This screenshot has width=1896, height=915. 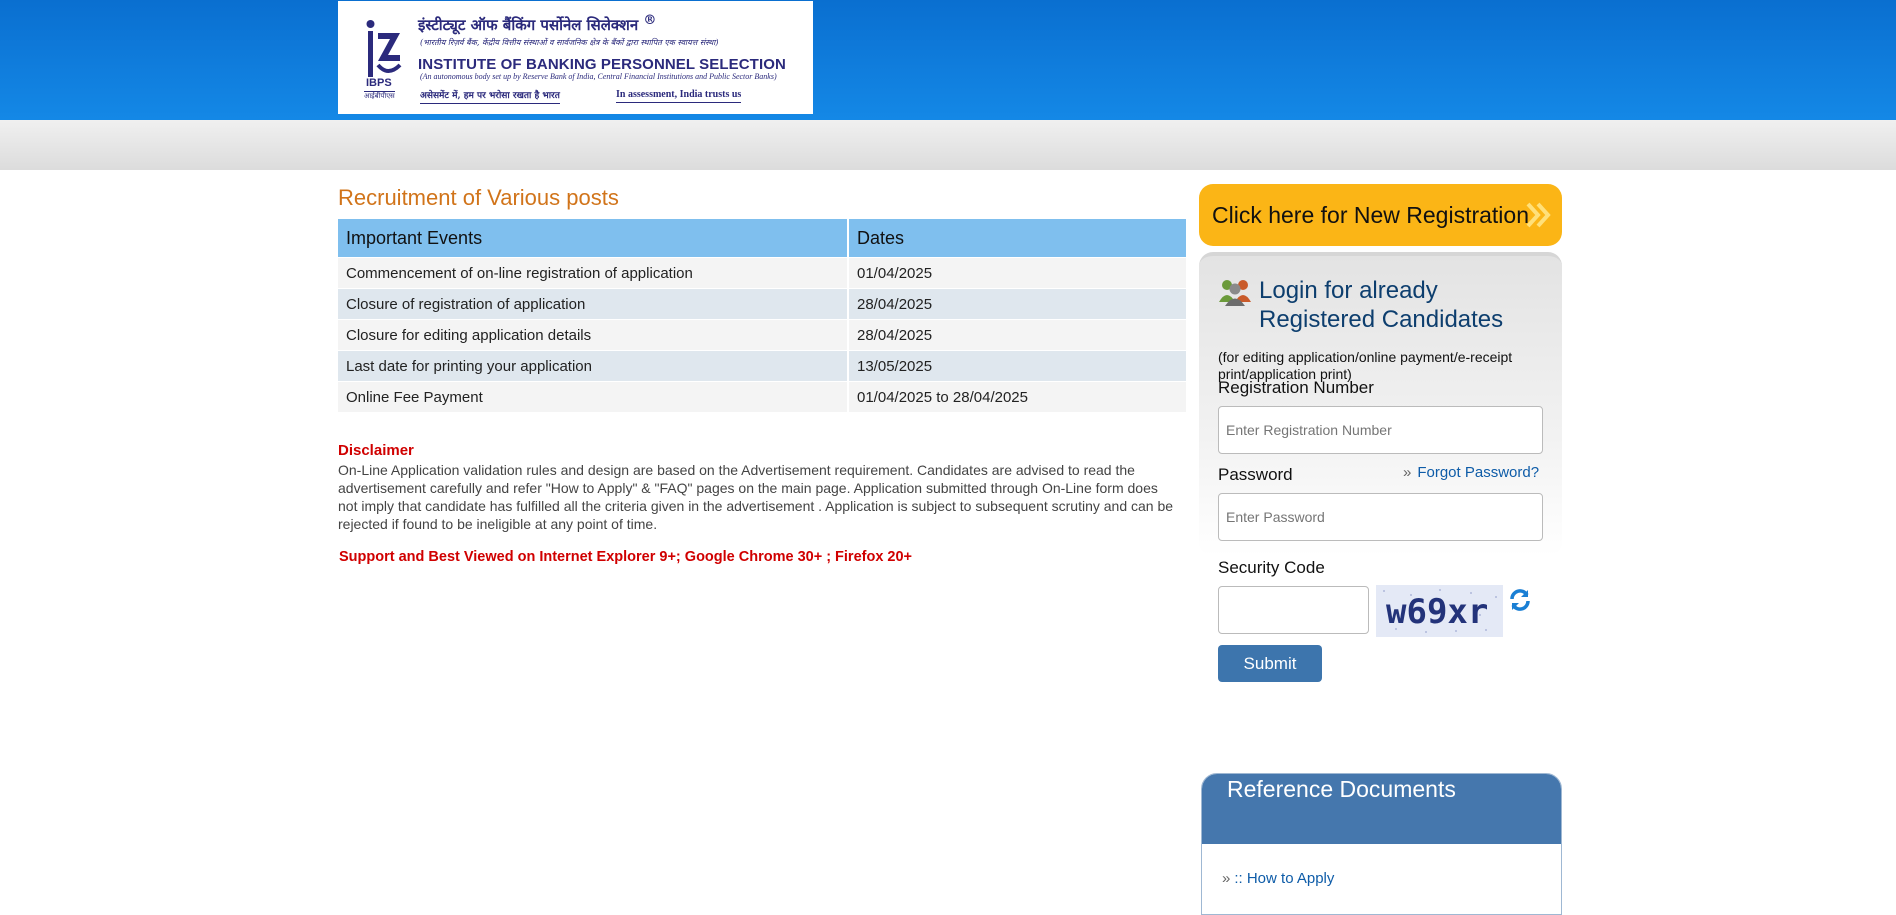 What do you see at coordinates (1018, 396) in the screenshot?
I see `date-cell: 01/04/2025 to 28/04/2025` at bounding box center [1018, 396].